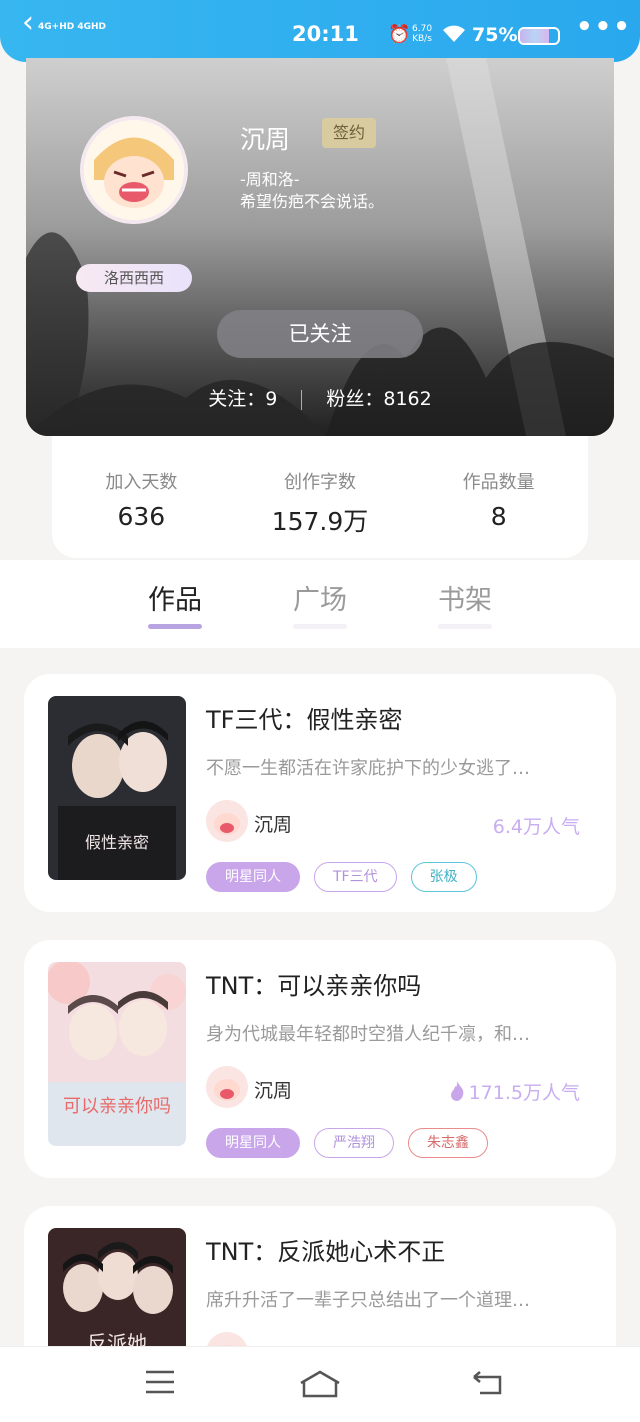 The width and height of the screenshot is (640, 1422). What do you see at coordinates (117, 842) in the screenshot?
I see `cover-title: 假性亲密` at bounding box center [117, 842].